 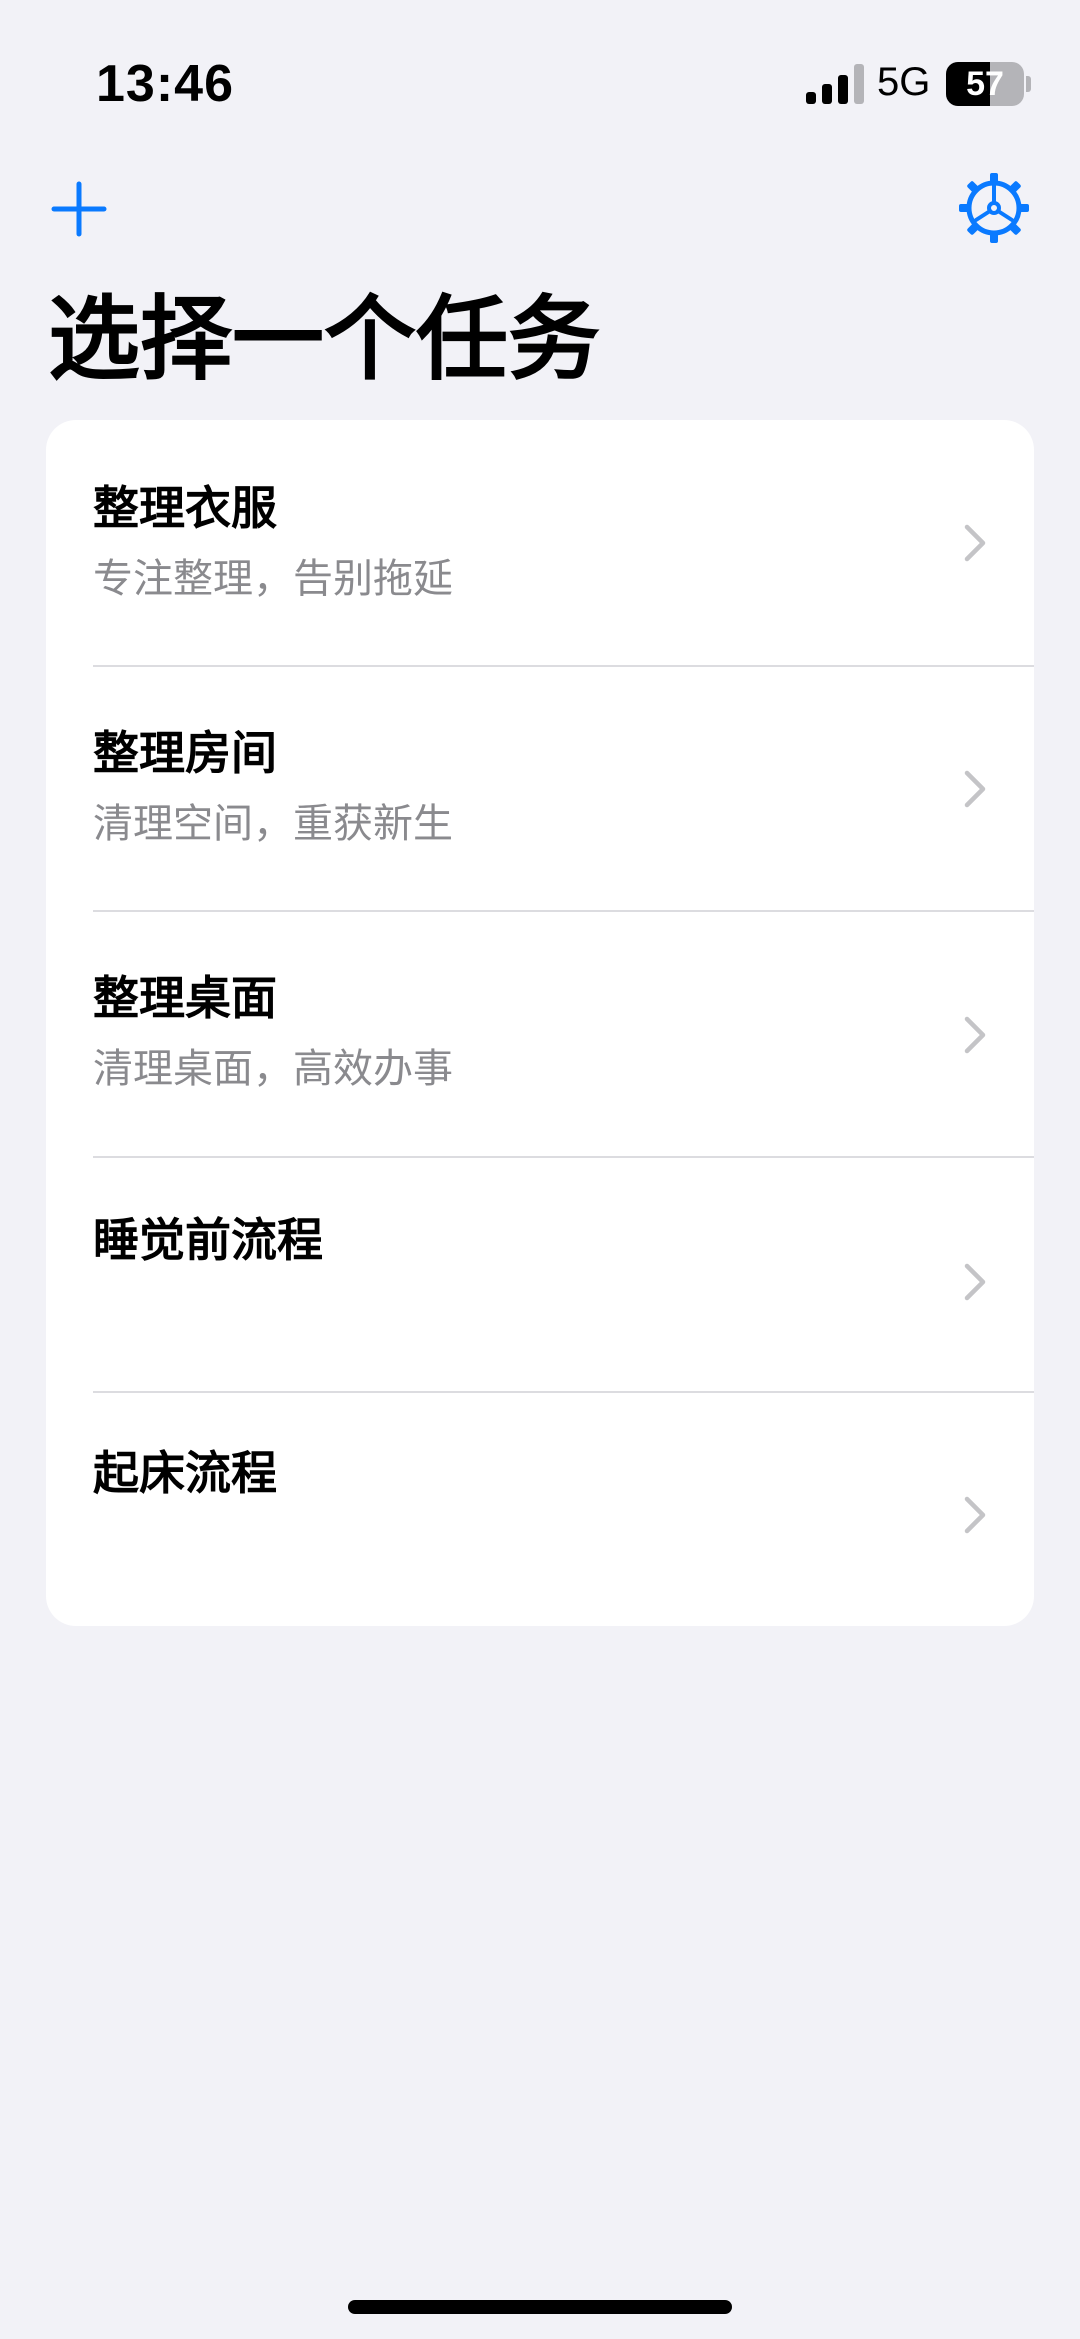 I want to click on battery-icon: 57, so click(x=985, y=84).